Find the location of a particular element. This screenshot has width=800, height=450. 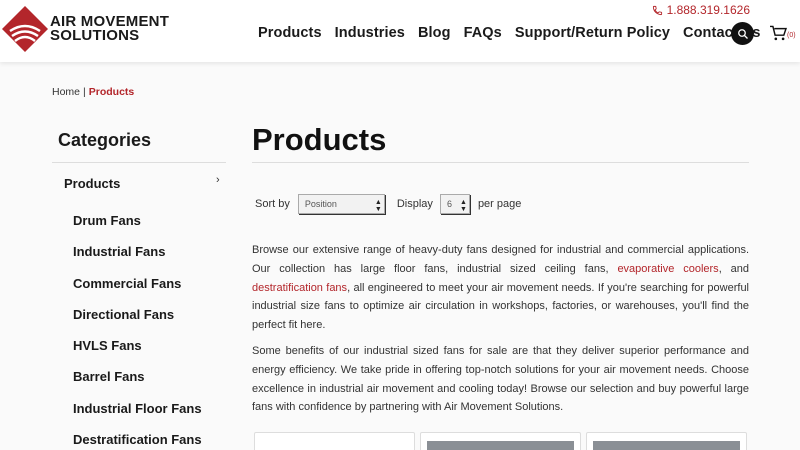

breadcrumb: Home | Products is located at coordinates (93, 92).